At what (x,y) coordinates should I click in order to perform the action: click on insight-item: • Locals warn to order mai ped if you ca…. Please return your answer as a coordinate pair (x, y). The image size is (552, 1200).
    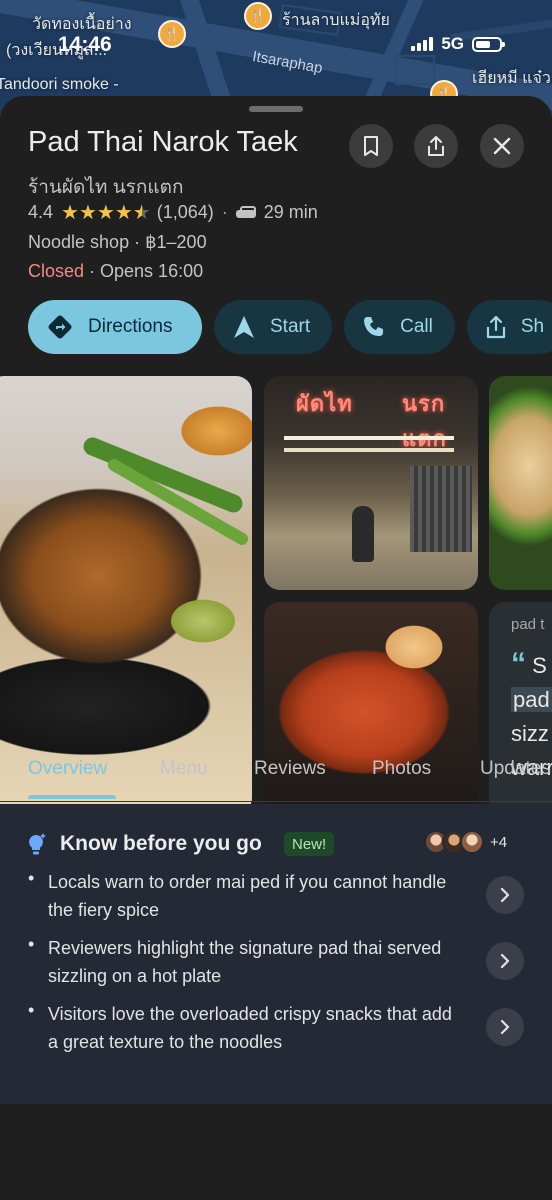
    Looking at the image, I should click on (290, 898).